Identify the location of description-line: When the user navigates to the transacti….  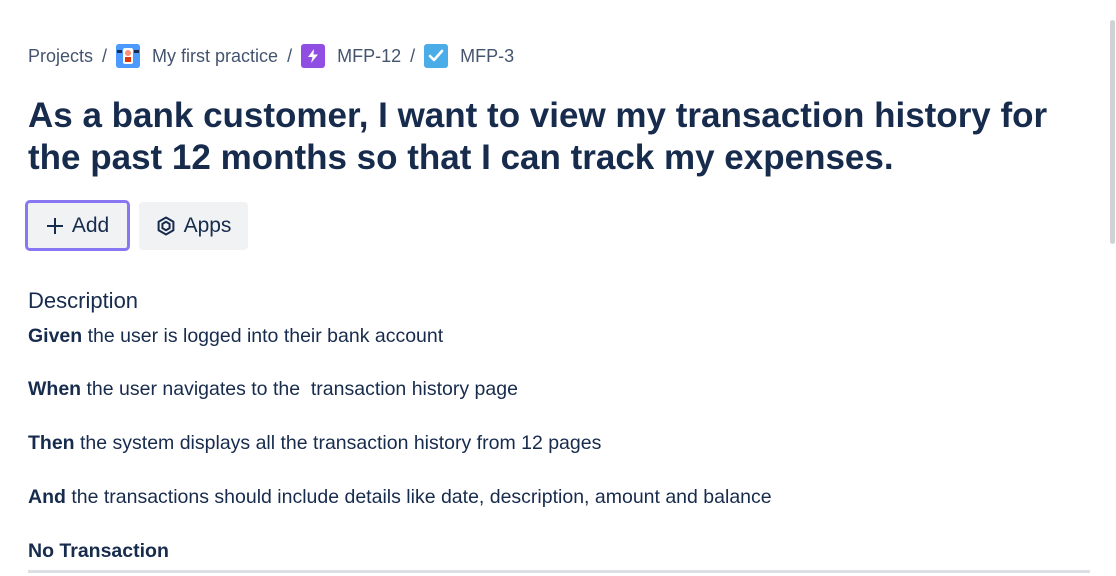
(273, 389).